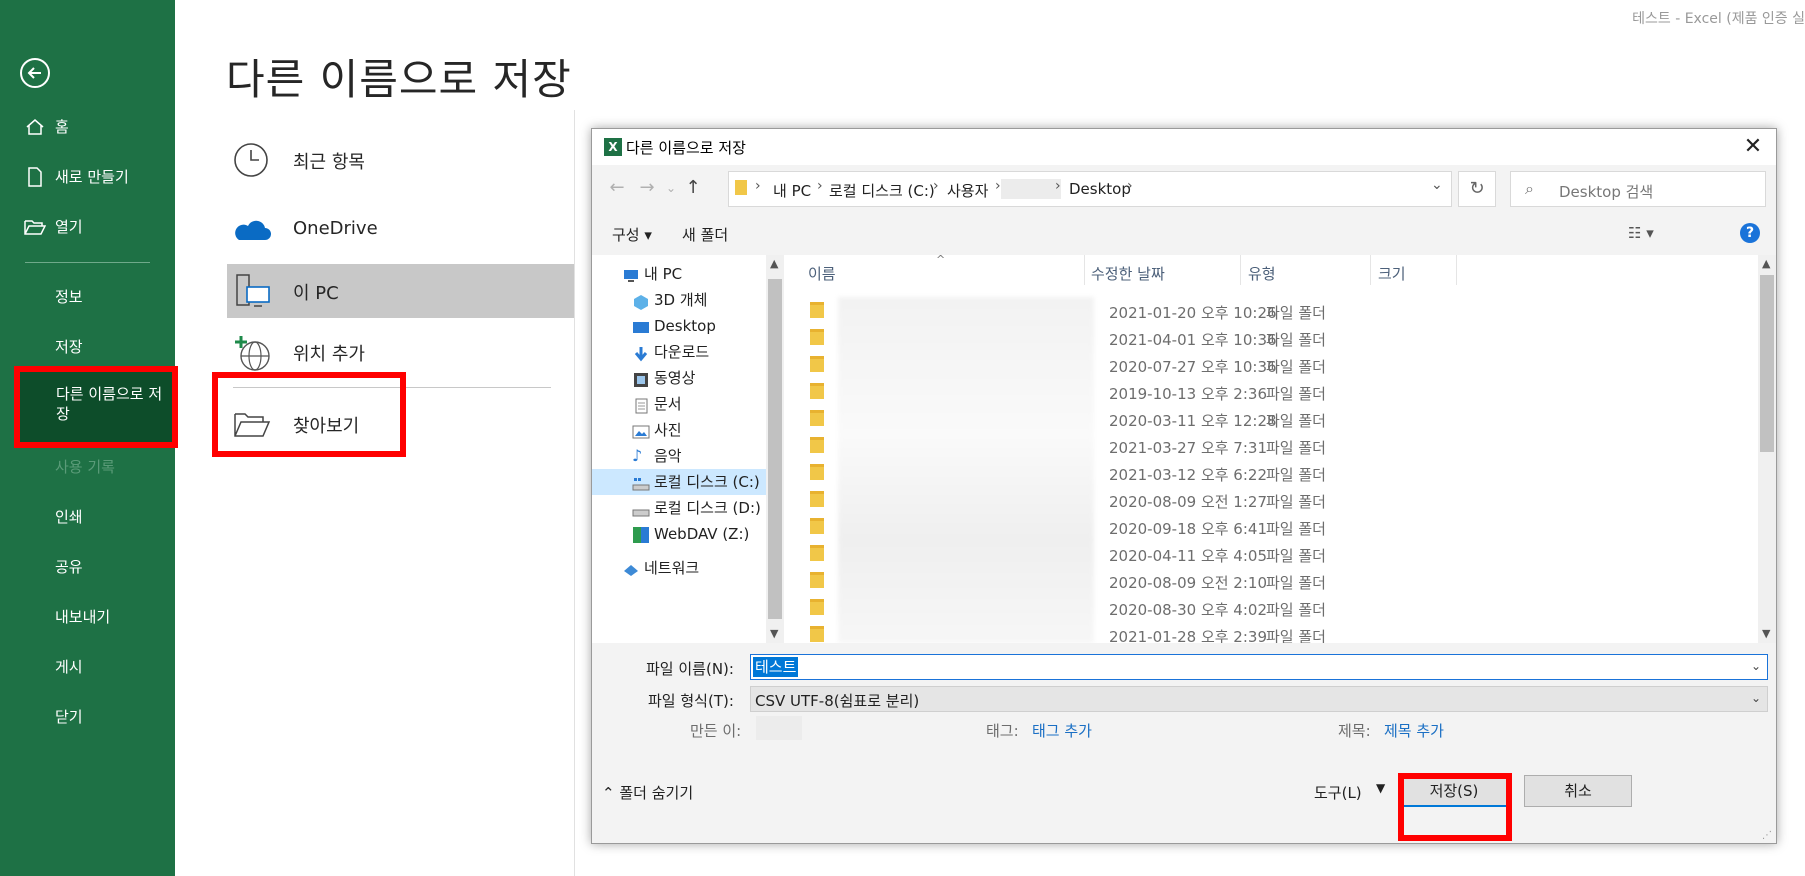 The height and width of the screenshot is (876, 1805). Describe the element at coordinates (87, 227) in the screenshot. I see `nav-open: 열기` at that location.